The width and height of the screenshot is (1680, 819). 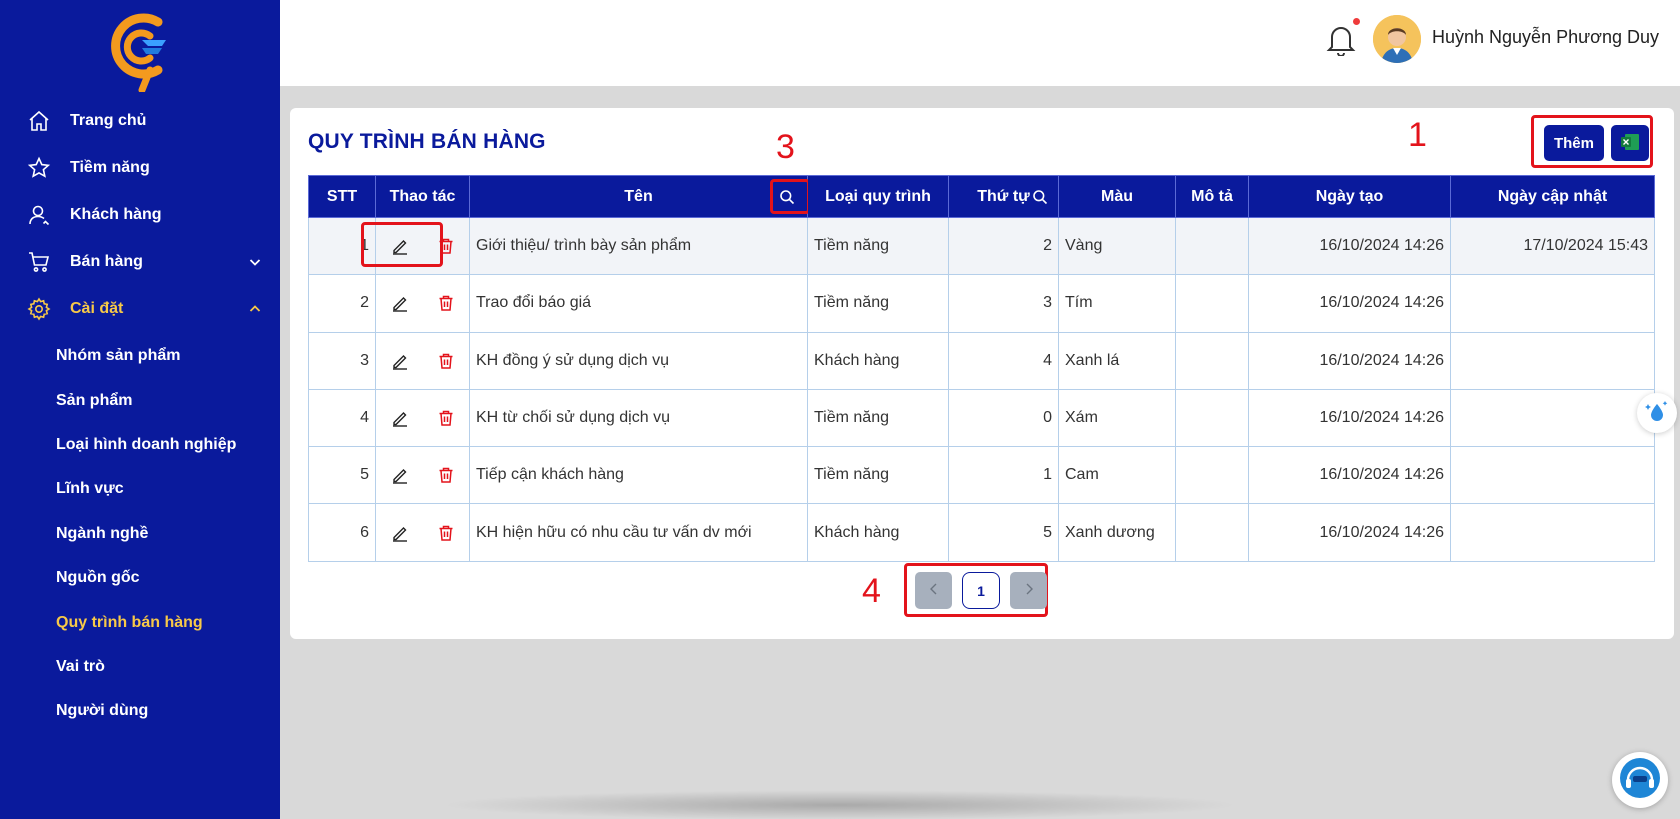 What do you see at coordinates (140, 356) in the screenshot?
I see `sidebar-item-product-groups: Nhóm sản phẩm` at bounding box center [140, 356].